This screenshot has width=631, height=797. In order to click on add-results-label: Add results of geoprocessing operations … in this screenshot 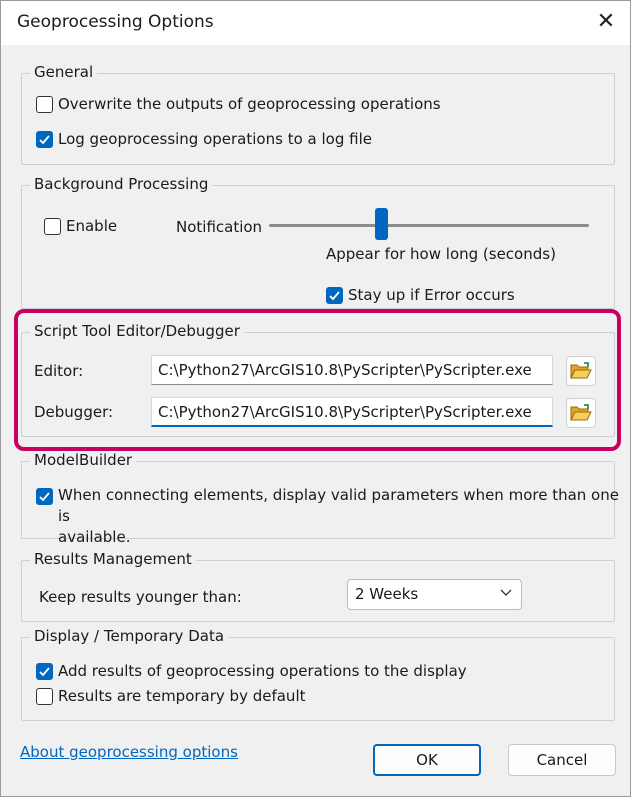, I will do `click(262, 671)`.